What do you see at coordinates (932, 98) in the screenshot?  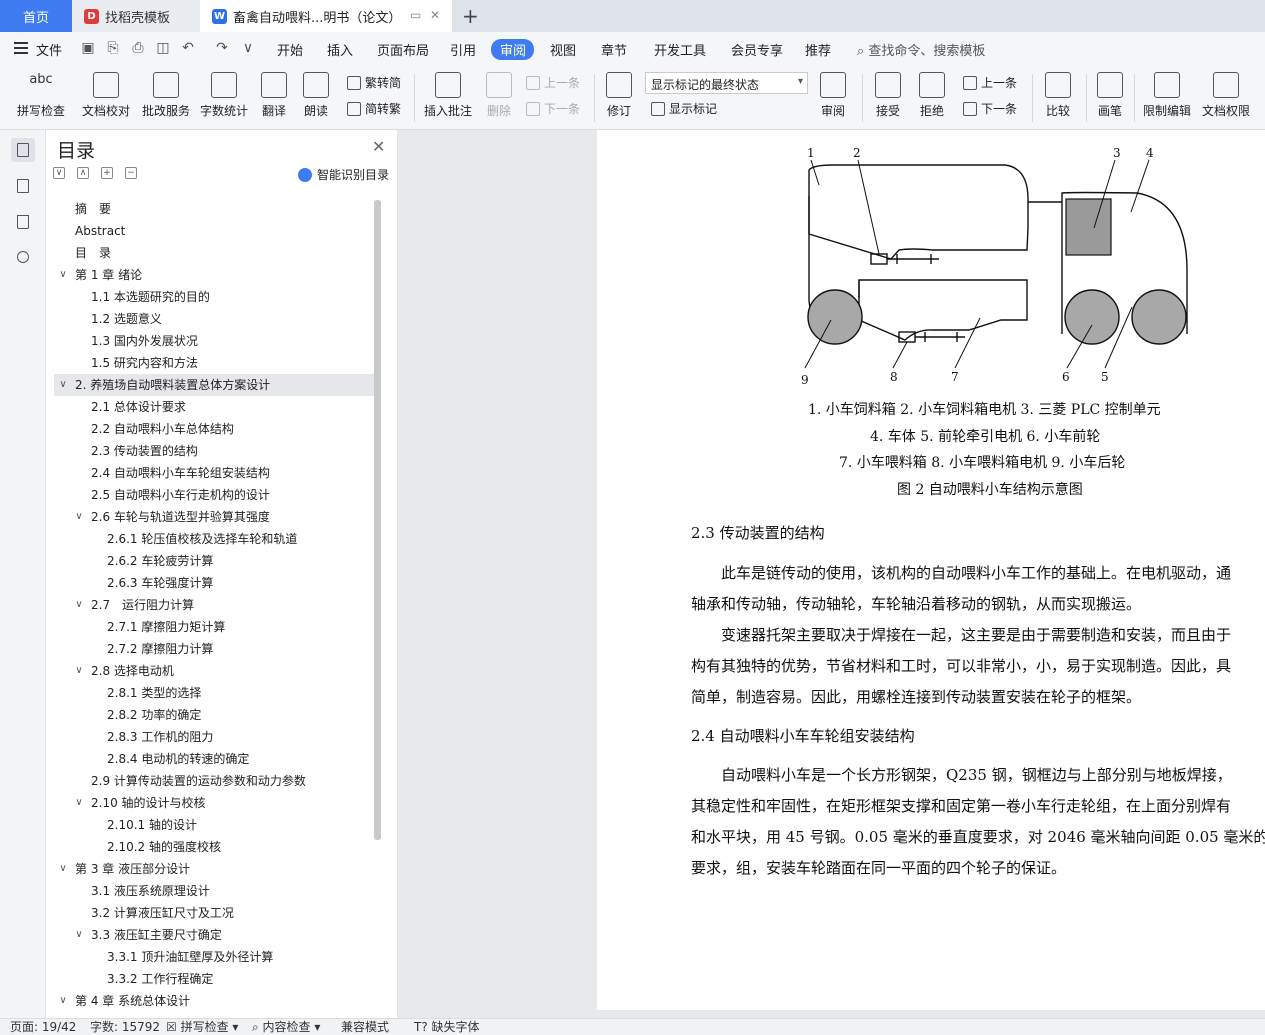 I see `reject-change-button: 拒绝` at bounding box center [932, 98].